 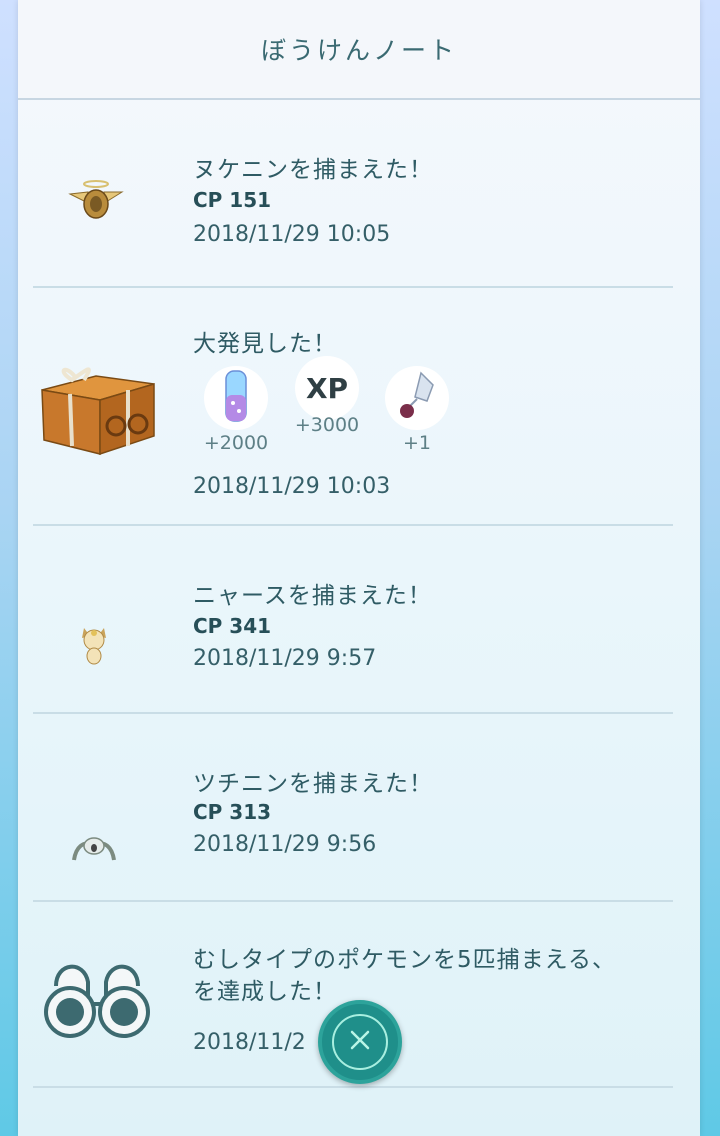 What do you see at coordinates (312, 596) in the screenshot?
I see `entry-title: ニャースを捕まえた！` at bounding box center [312, 596].